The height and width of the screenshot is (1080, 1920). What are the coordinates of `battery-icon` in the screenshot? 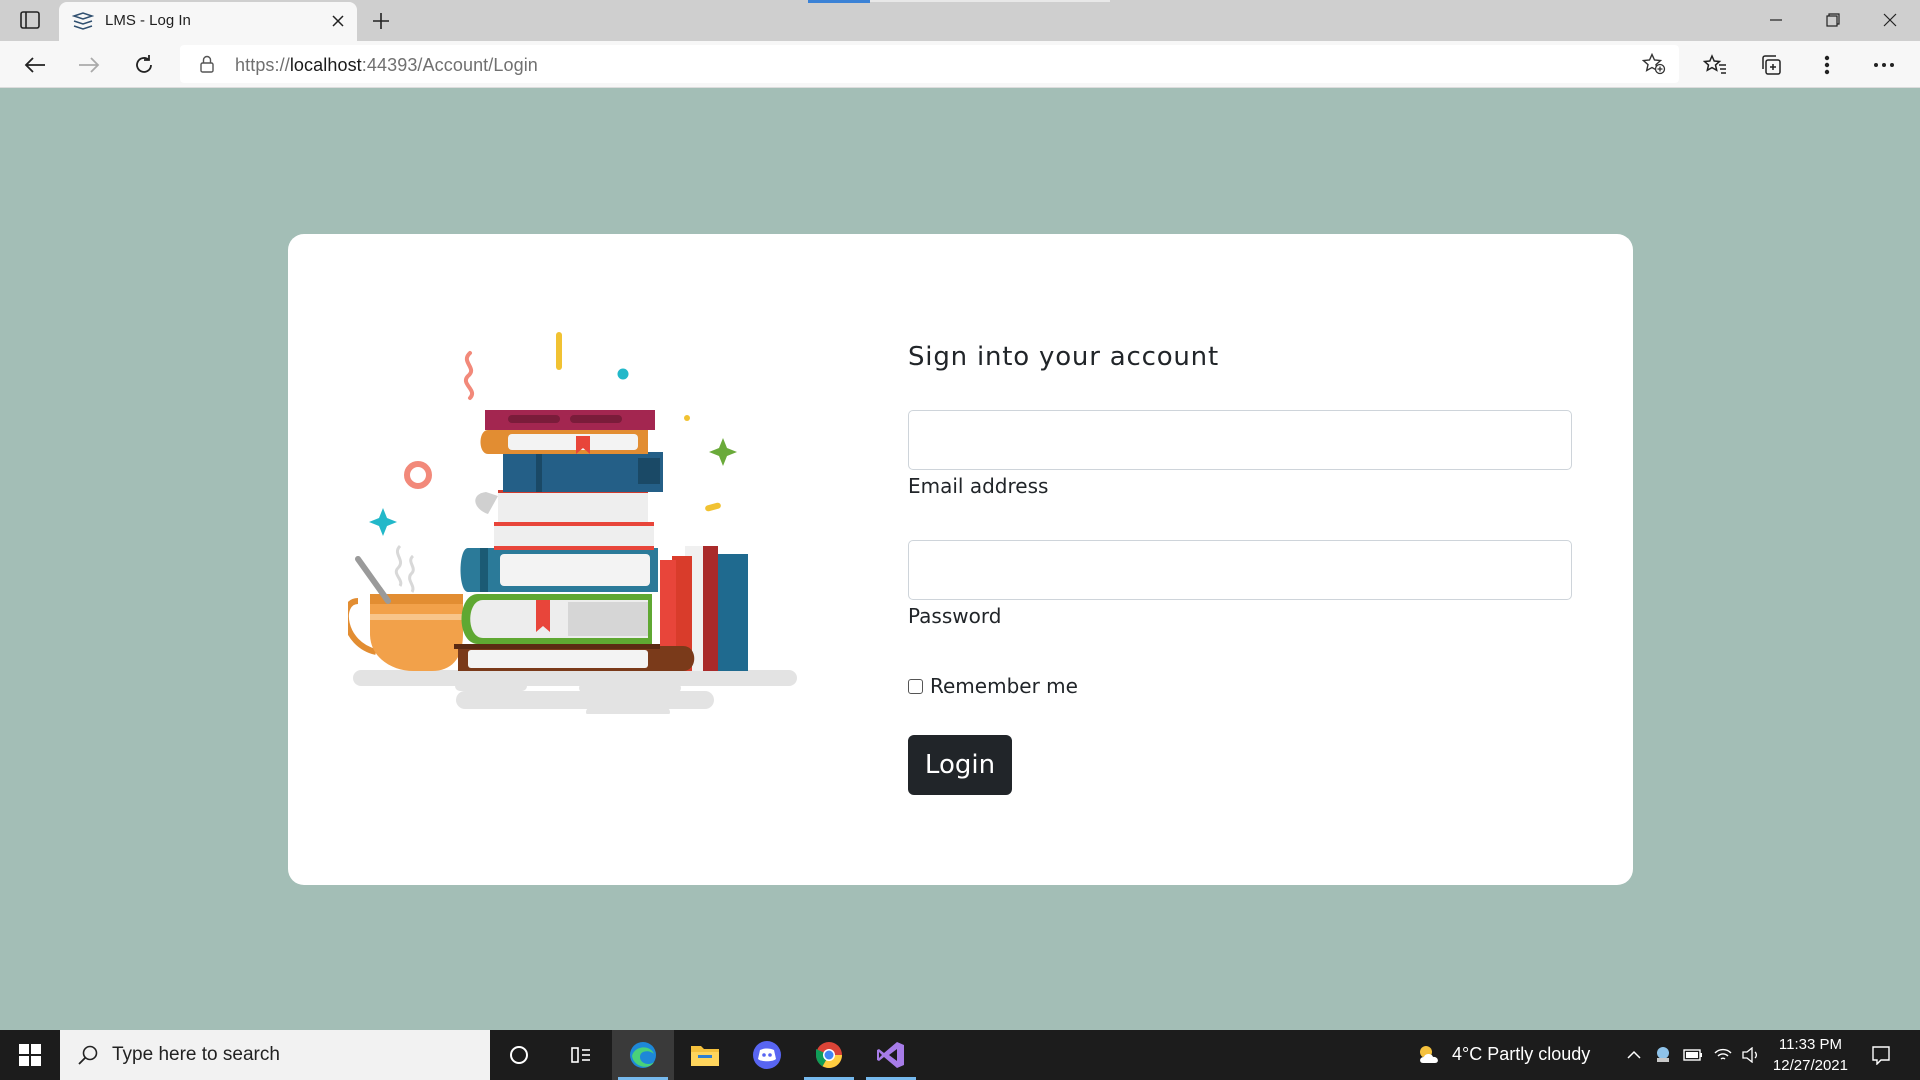 It's located at (1693, 1055).